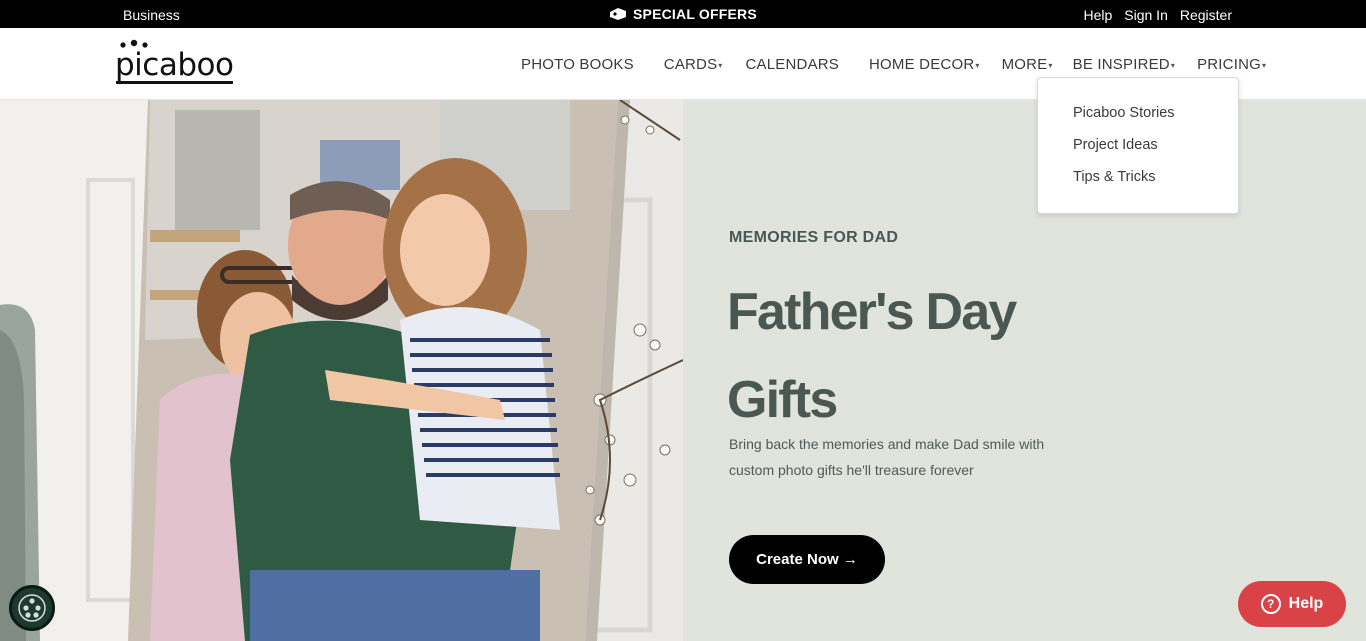 The height and width of the screenshot is (641, 1366). I want to click on svg-text: picaboo, so click(174, 65).